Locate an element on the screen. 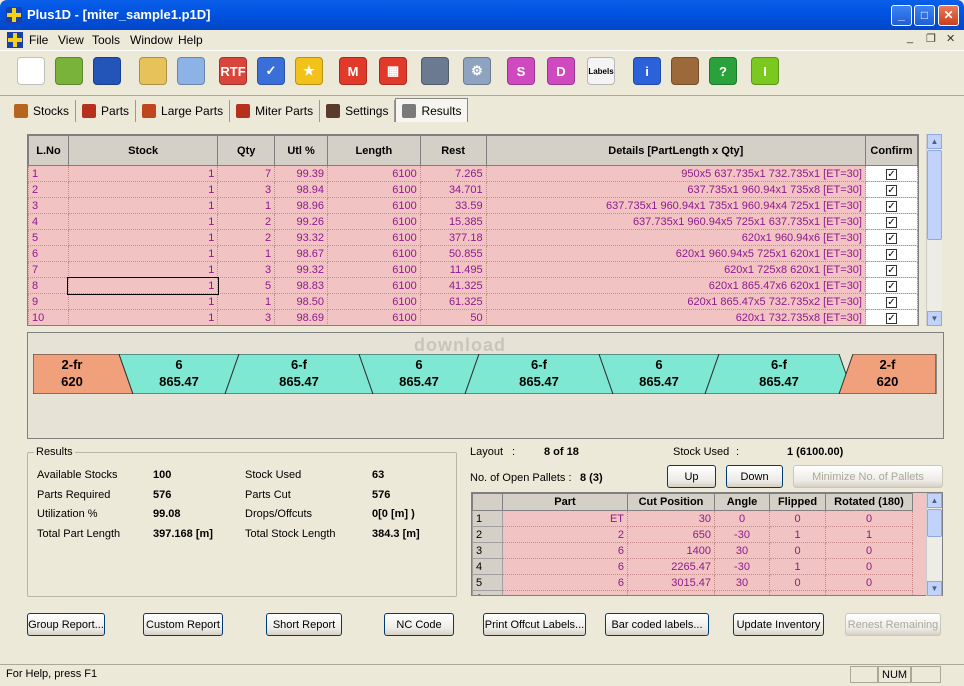  menu-tools: Tools is located at coordinates (106, 40).